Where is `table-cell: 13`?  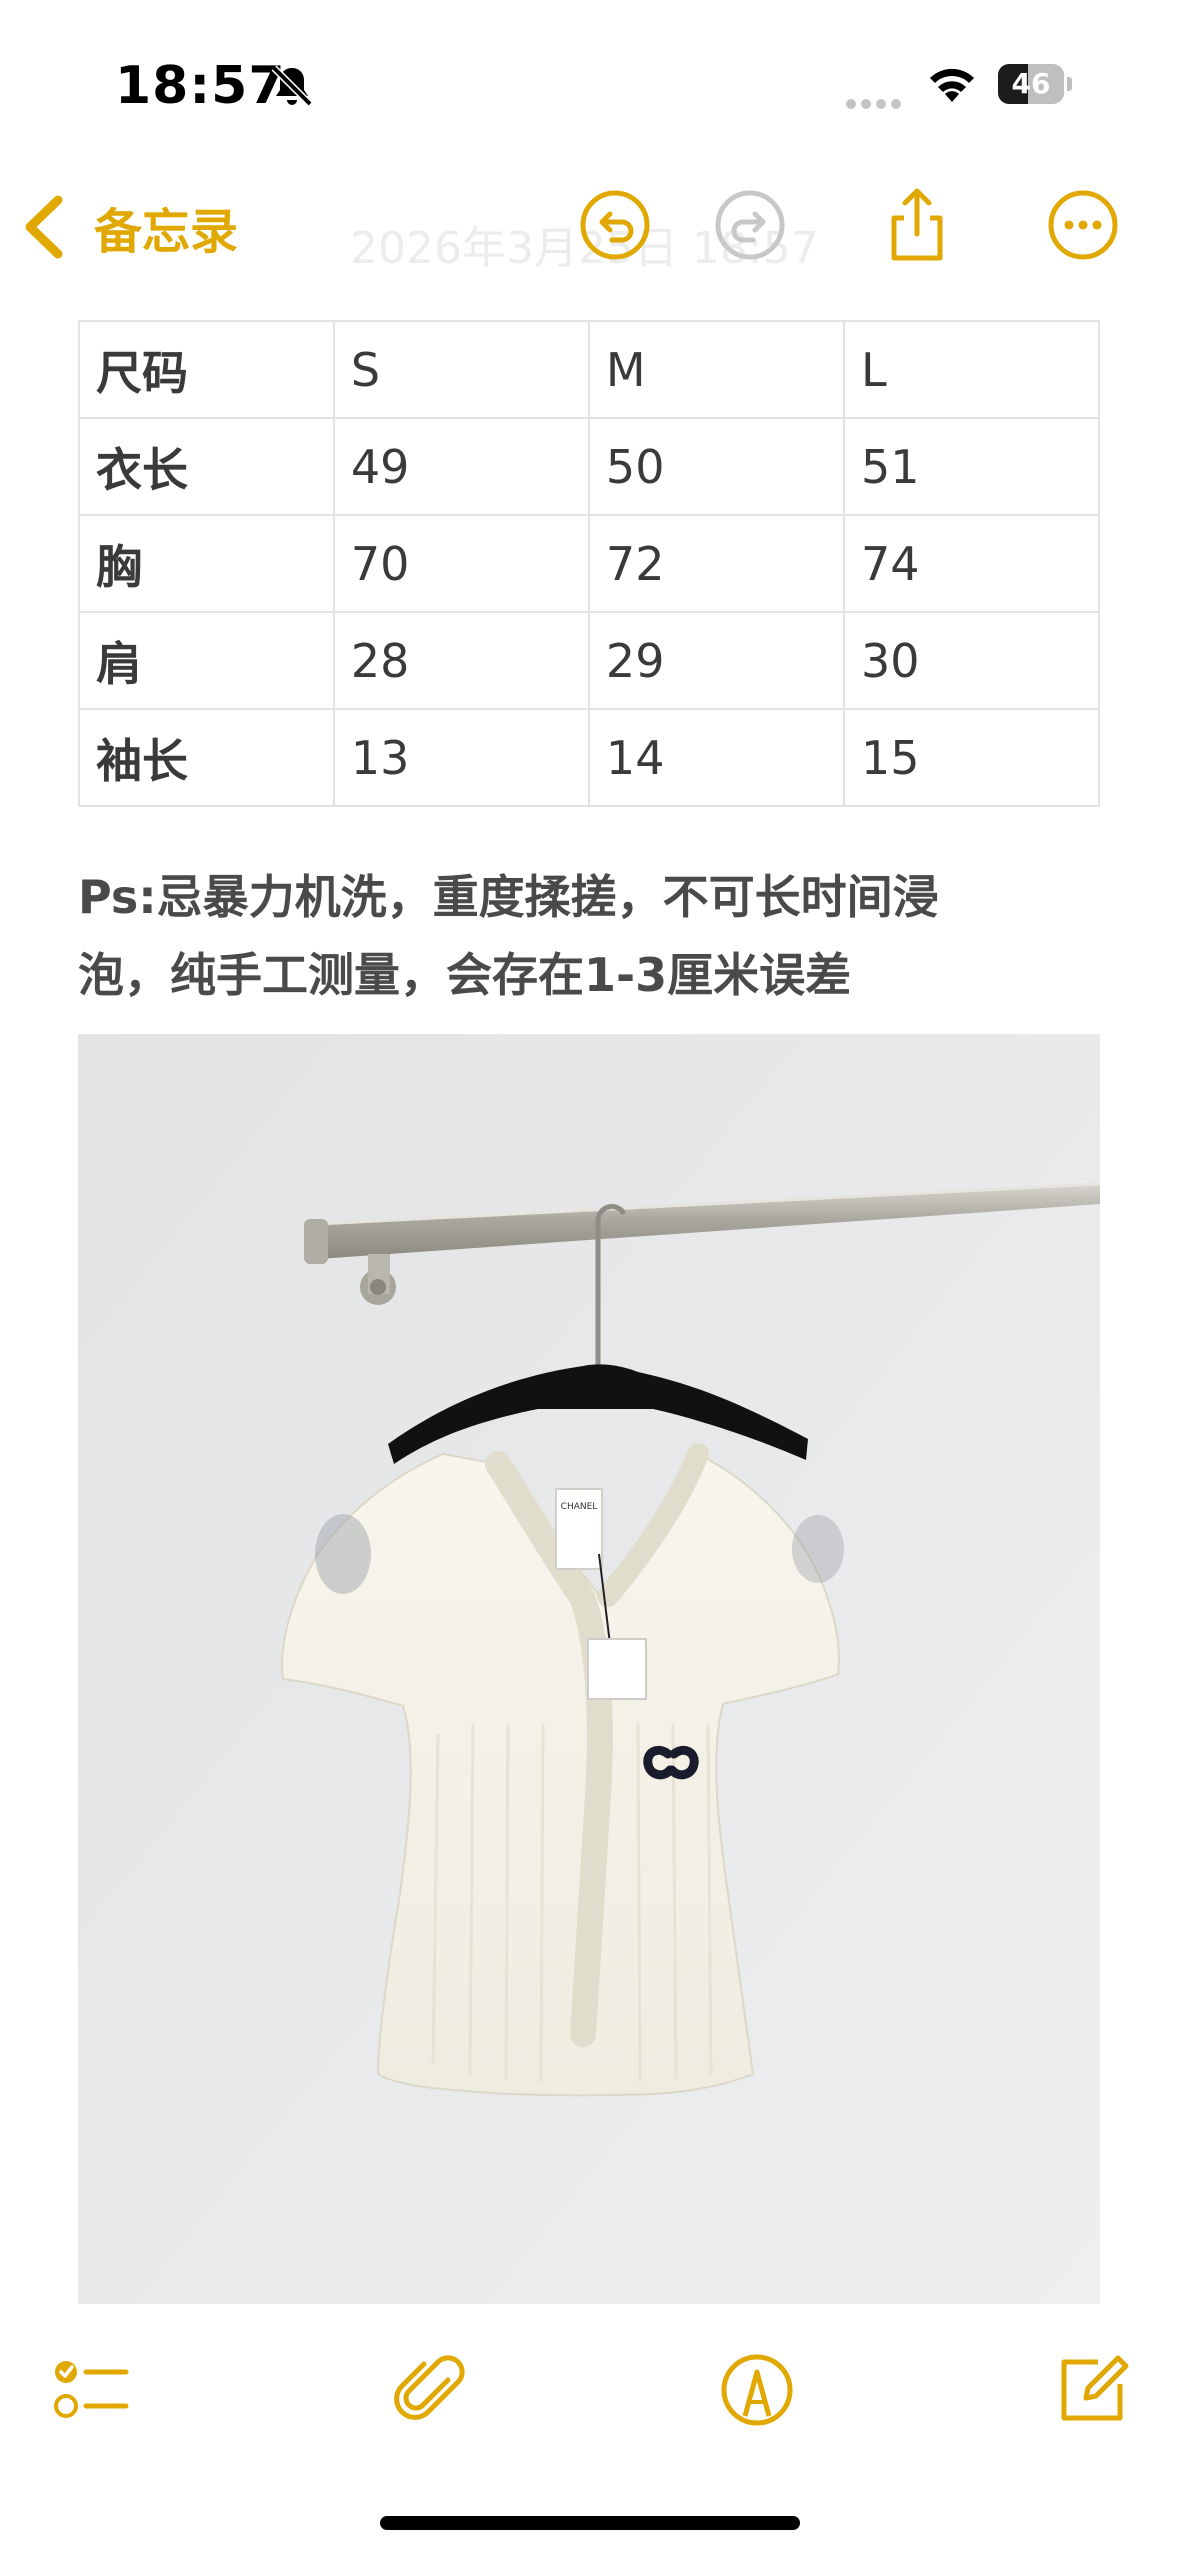
table-cell: 13 is located at coordinates (461, 757).